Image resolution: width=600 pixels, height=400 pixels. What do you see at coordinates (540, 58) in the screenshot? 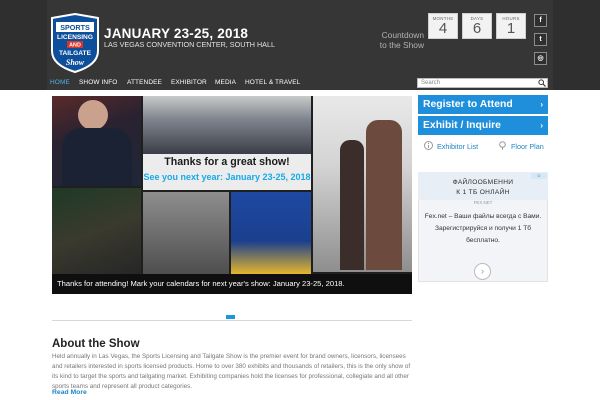
I see `instagram-icon: ◎` at bounding box center [540, 58].